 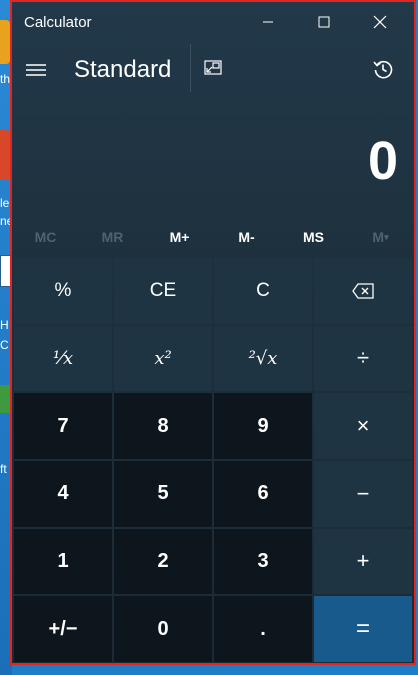 I want to click on app-header: Standard, so click(x=213, y=70).